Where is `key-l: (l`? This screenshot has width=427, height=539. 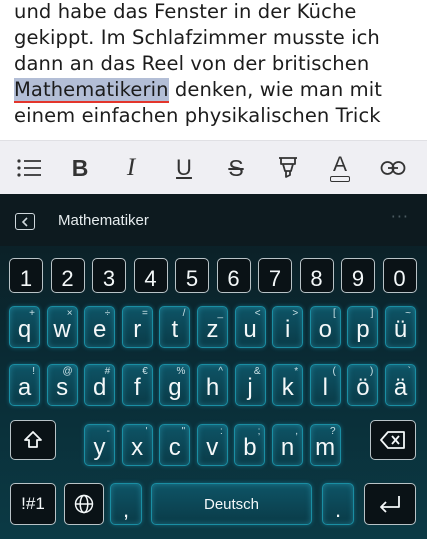 key-l: (l is located at coordinates (325, 385).